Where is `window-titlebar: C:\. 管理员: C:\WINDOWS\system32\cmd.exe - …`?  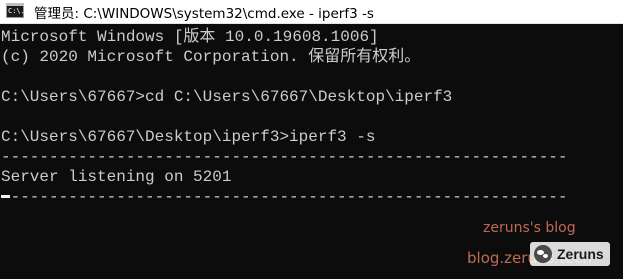 window-titlebar: C:\. 管理员: C:\WINDOWS\system32\cmd.exe - … is located at coordinates (311, 12).